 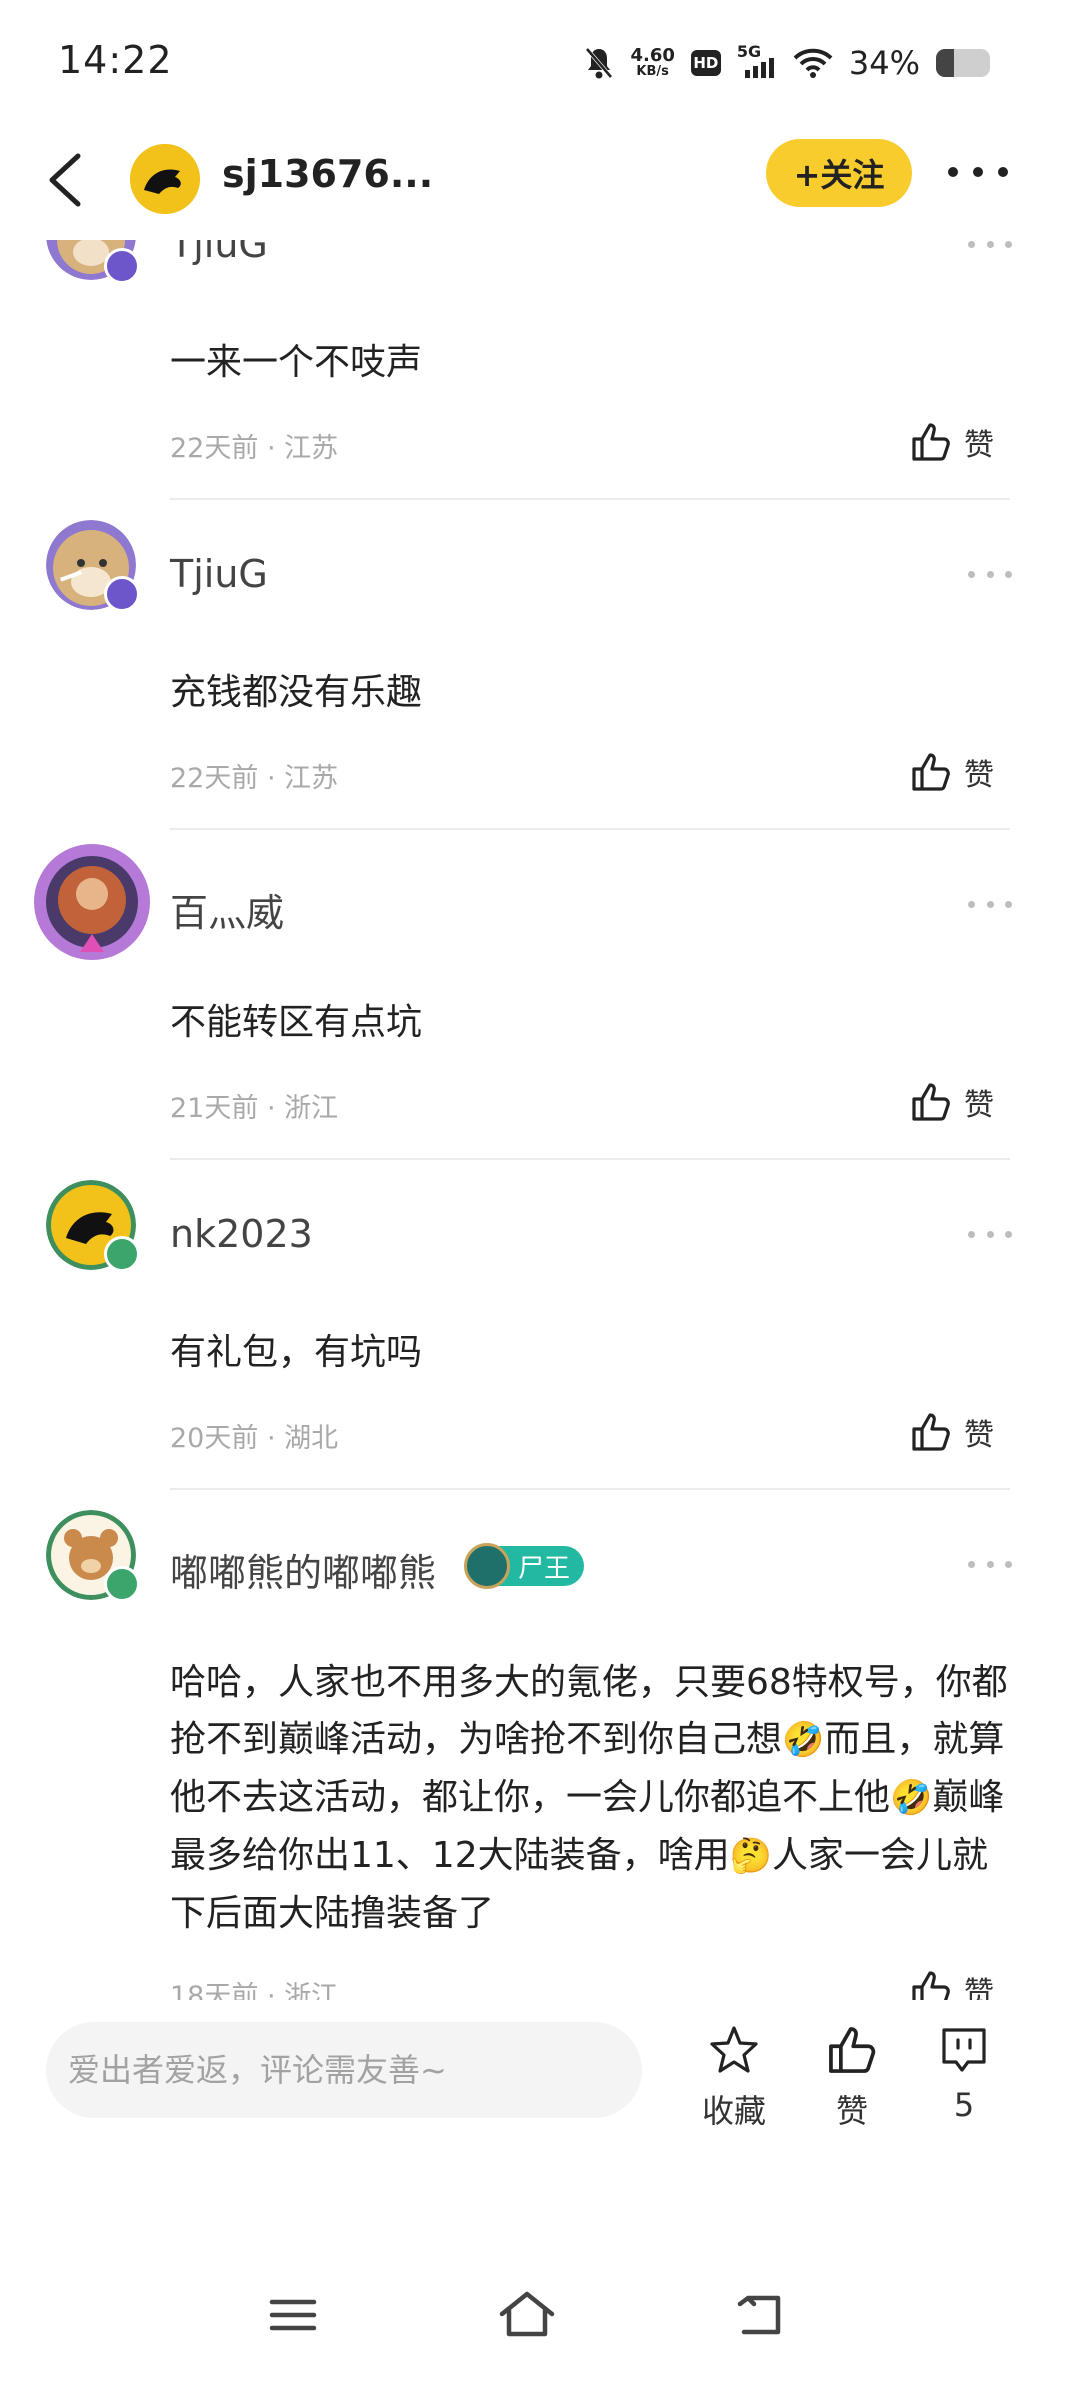 What do you see at coordinates (227, 909) in the screenshot?
I see `commenter-name: 百灬威` at bounding box center [227, 909].